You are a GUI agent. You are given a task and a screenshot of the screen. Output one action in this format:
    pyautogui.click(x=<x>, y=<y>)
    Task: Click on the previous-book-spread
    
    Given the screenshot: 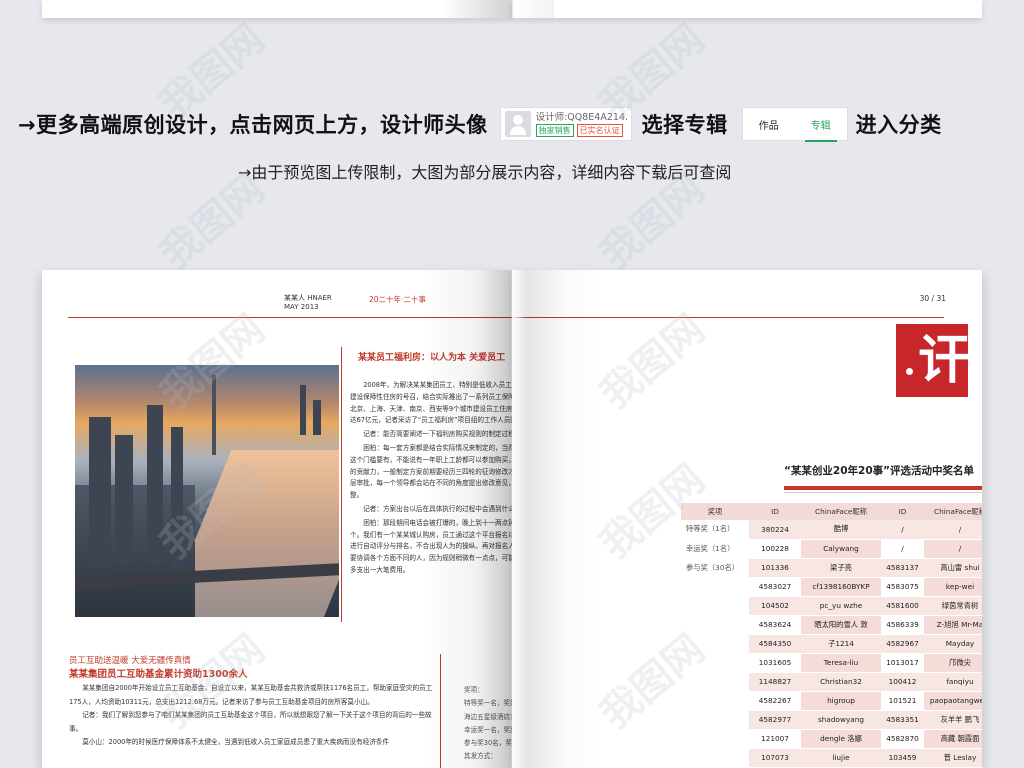 What is the action you would take?
    pyautogui.click(x=512, y=10)
    